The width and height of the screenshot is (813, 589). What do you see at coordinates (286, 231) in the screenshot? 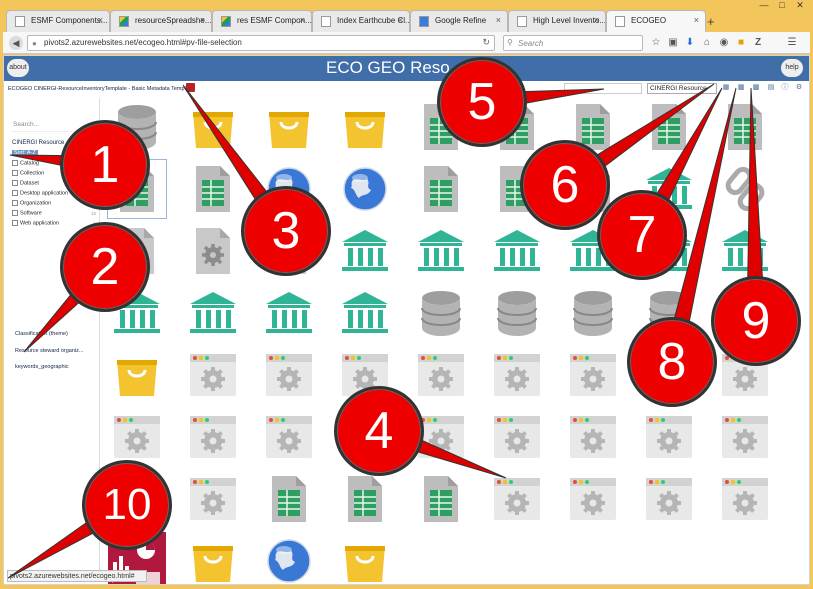
I see `callout-3: 3` at bounding box center [286, 231].